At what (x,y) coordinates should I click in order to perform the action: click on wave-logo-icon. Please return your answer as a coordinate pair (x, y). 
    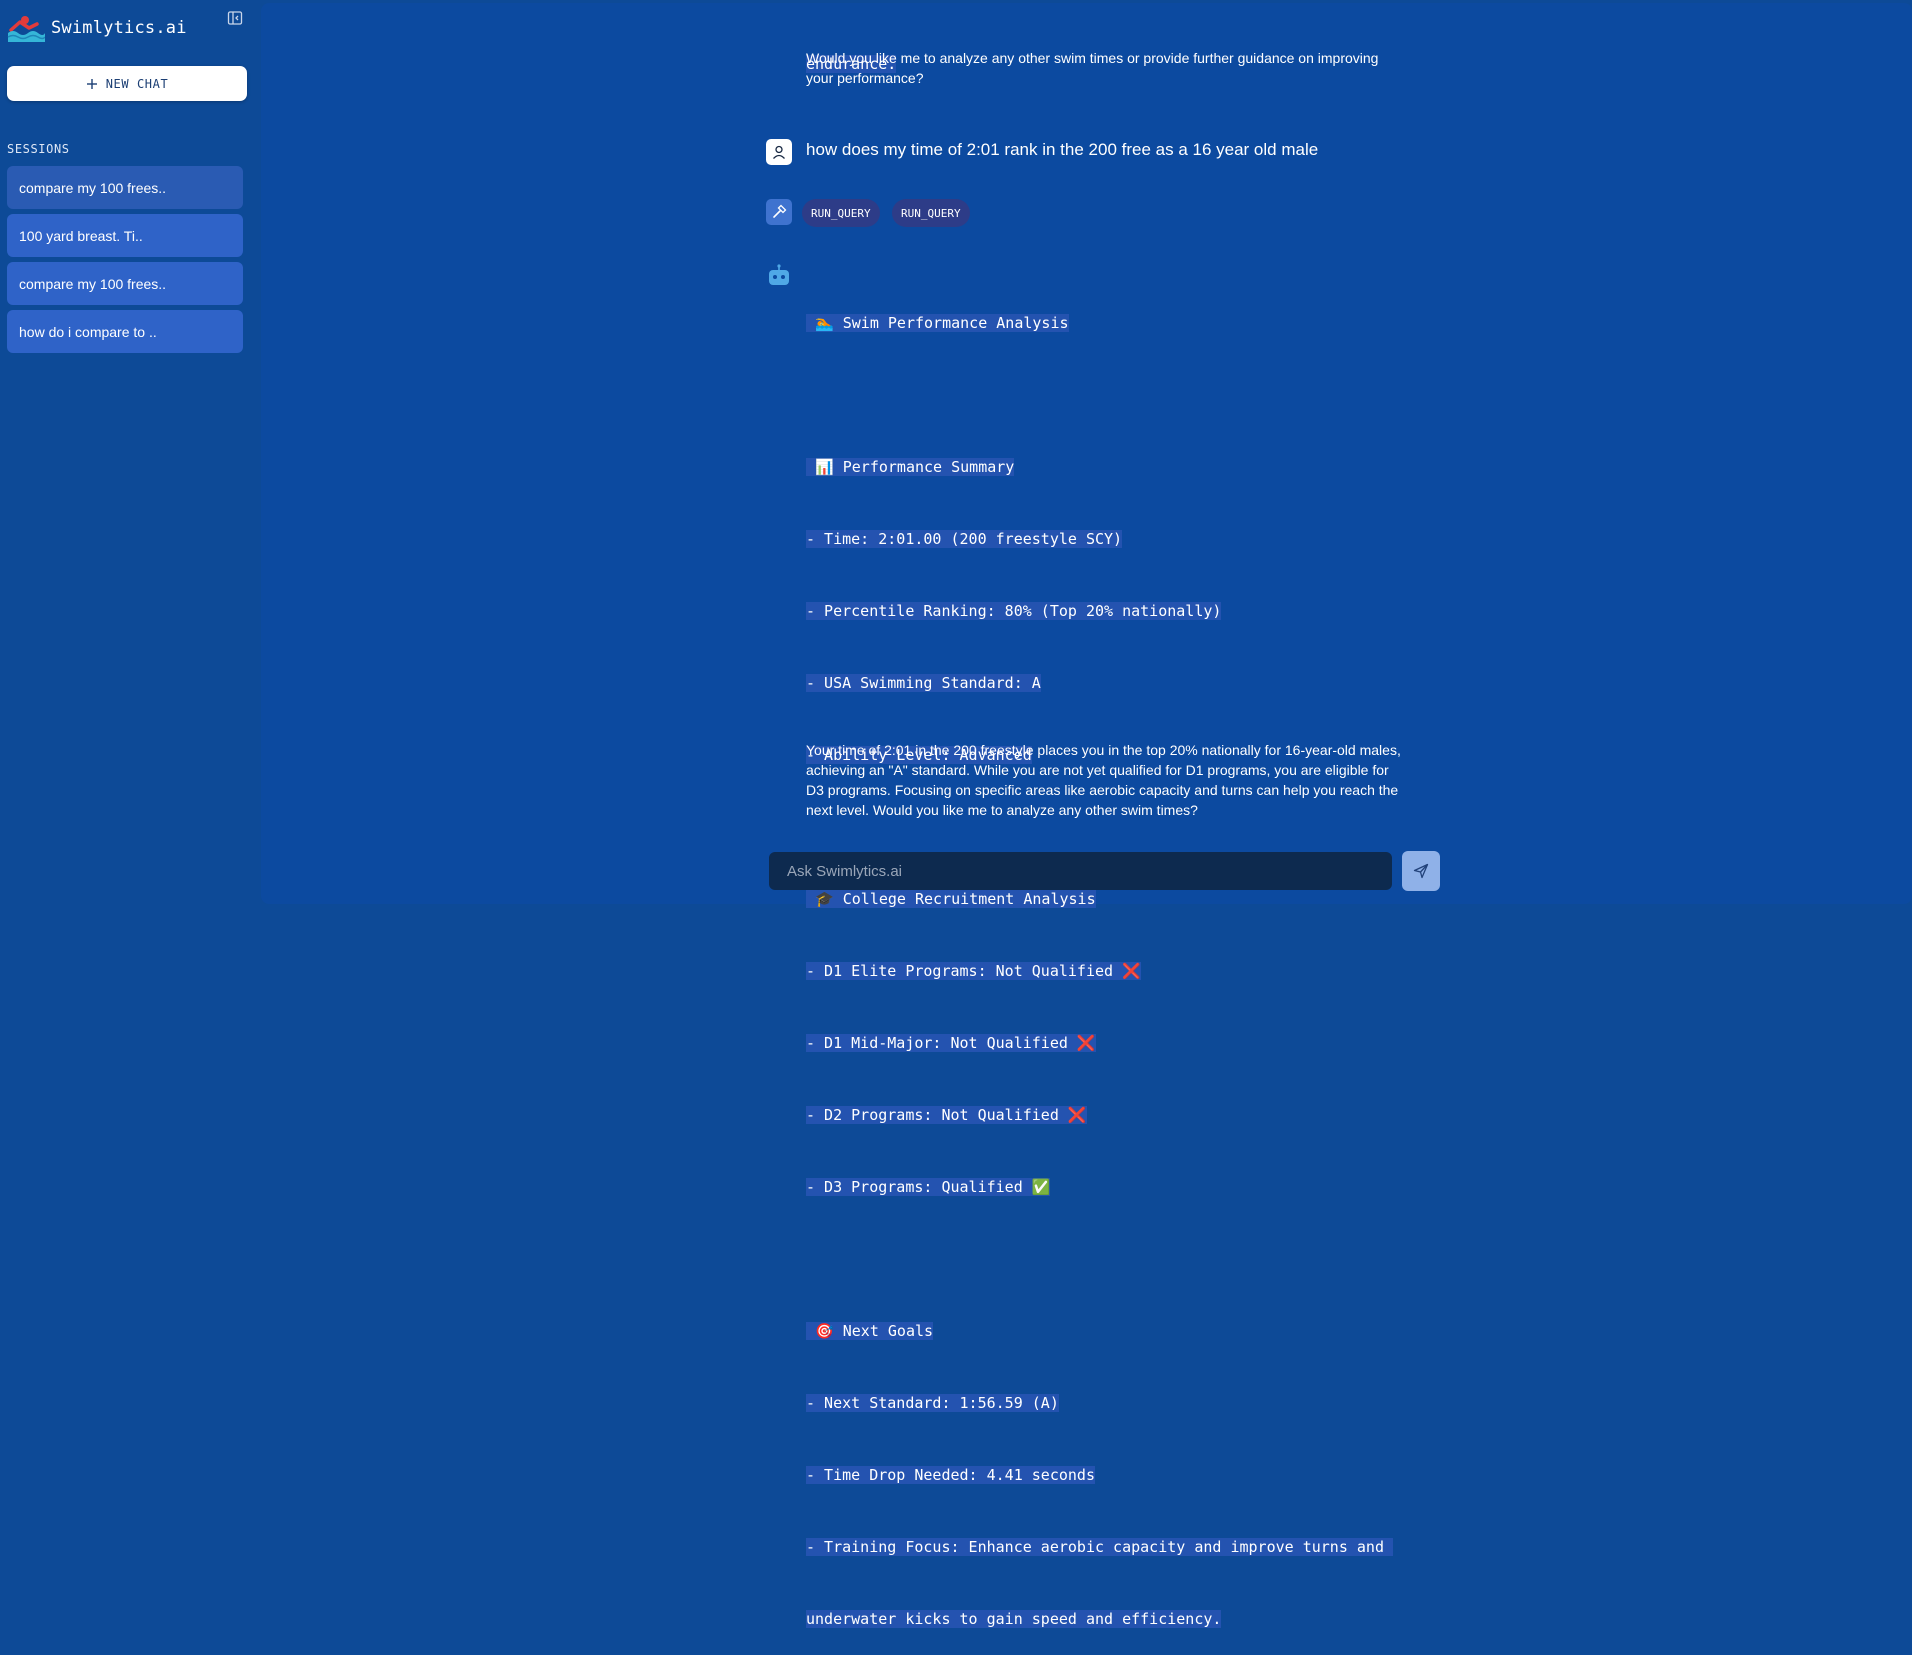
    Looking at the image, I should click on (26, 29).